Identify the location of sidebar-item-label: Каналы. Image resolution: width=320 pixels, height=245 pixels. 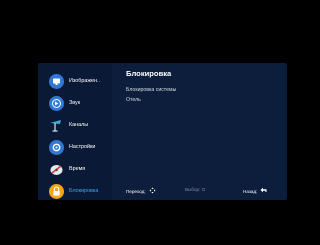
(79, 125).